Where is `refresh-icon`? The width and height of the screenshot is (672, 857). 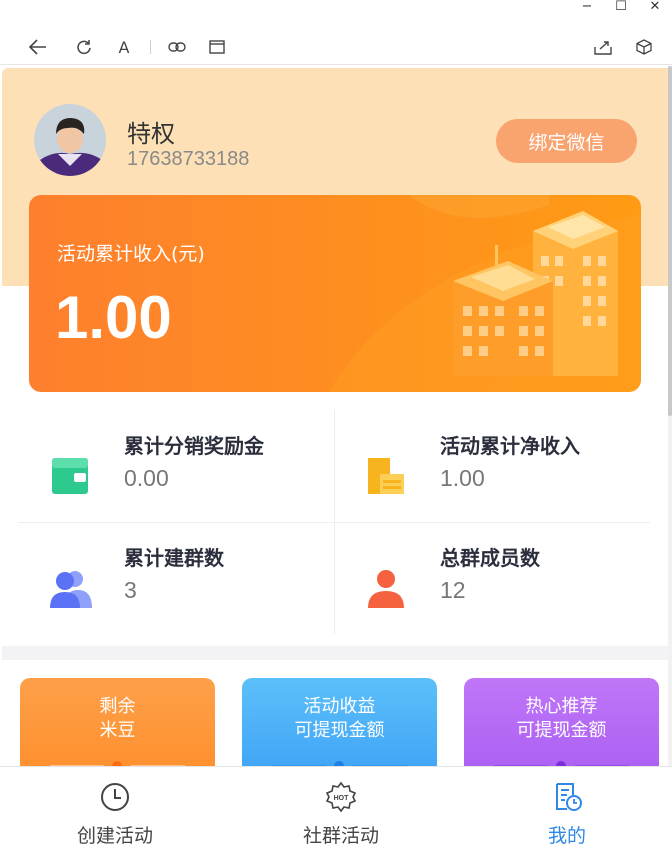 refresh-icon is located at coordinates (84, 47).